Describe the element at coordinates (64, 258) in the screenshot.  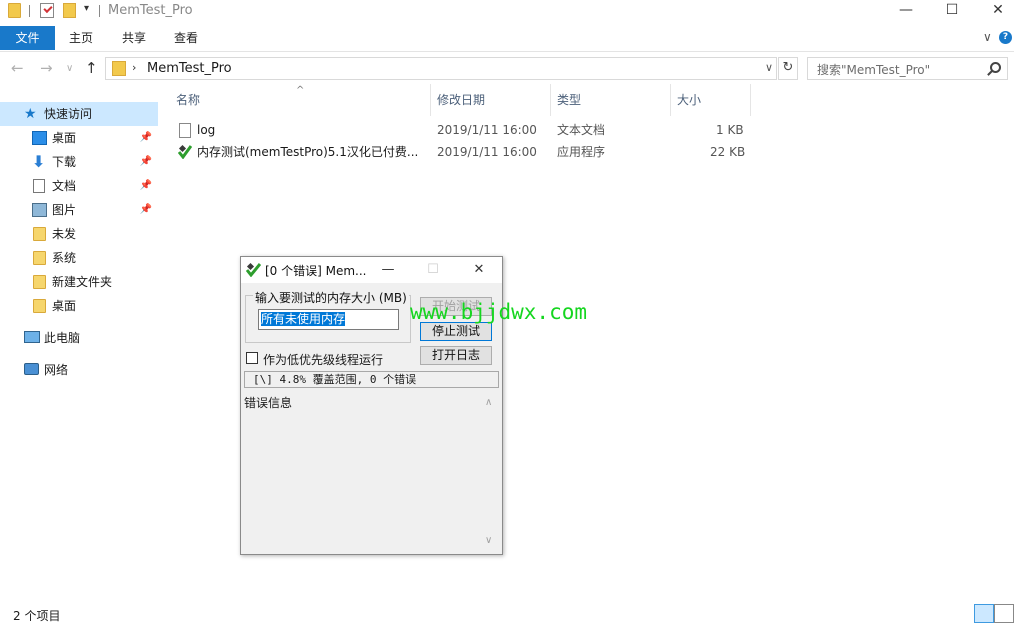
I see `sidebar-item-label: 系统` at that location.